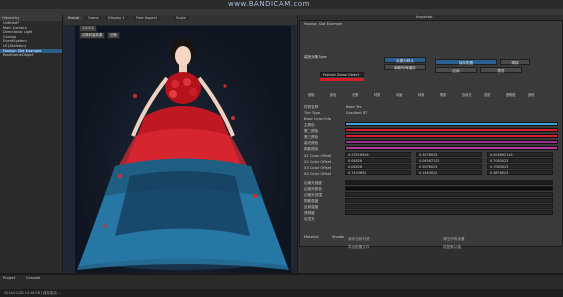 Image resolution: width=563 pixels, height=297 pixels. Describe the element at coordinates (433, 94) in the screenshot. I see `category-tab-row: 基础 颜色 光照 材质 动画 特效 阴影 边缘光 发射 透明度 其他` at that location.